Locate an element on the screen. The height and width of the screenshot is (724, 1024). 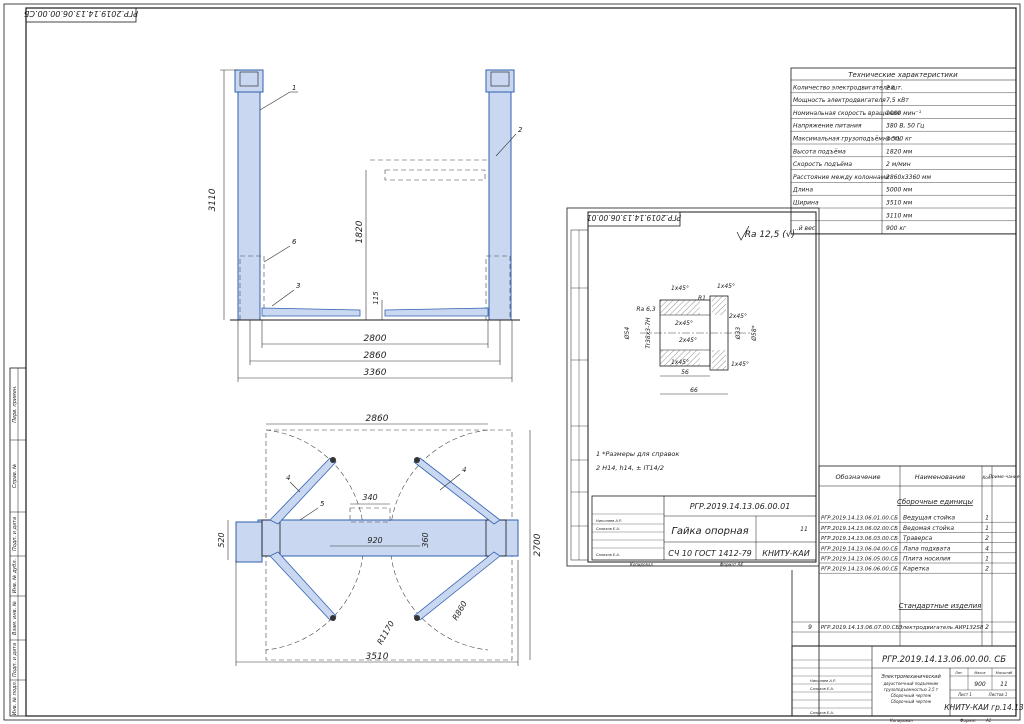
strip-label-5: Подп. и дата is located at coordinates (15, 660).